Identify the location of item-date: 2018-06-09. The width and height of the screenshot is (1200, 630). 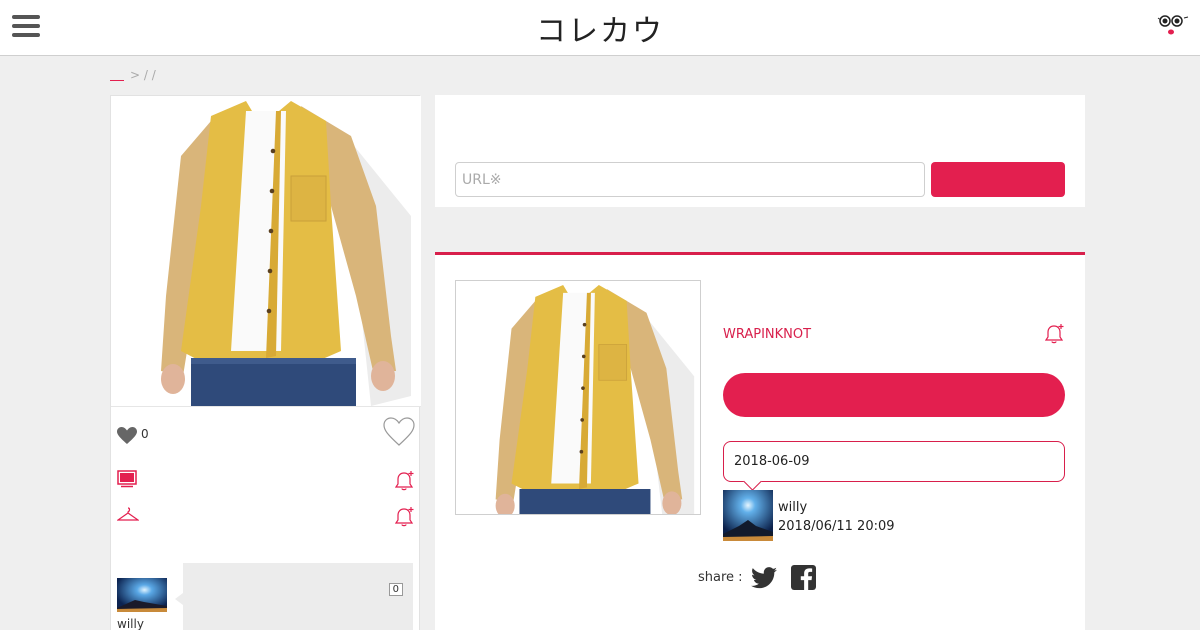
(772, 461).